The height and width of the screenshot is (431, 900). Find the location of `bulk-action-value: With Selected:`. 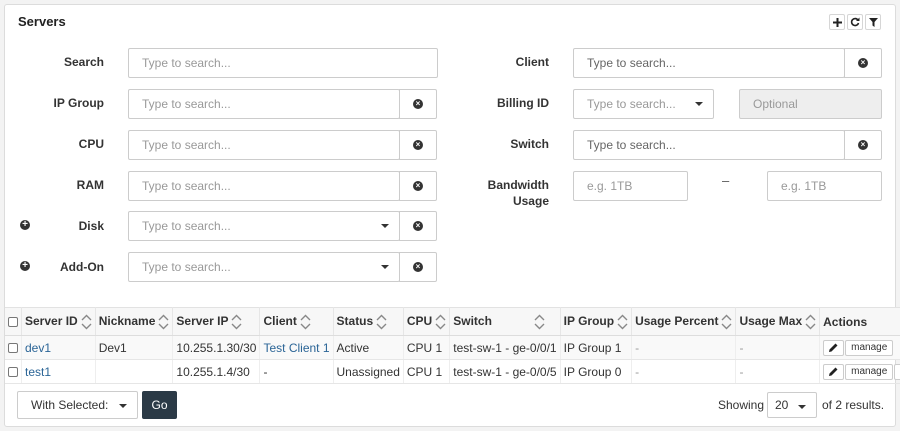

bulk-action-value: With Selected: is located at coordinates (70, 405).